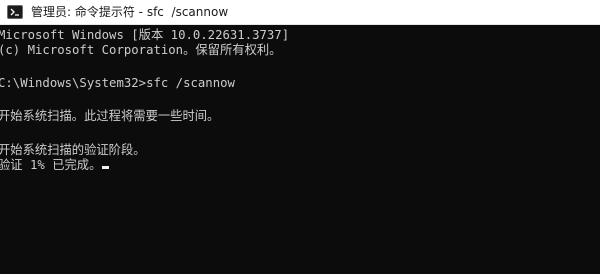 This screenshot has height=274, width=600. I want to click on text-cursor, so click(106, 167).